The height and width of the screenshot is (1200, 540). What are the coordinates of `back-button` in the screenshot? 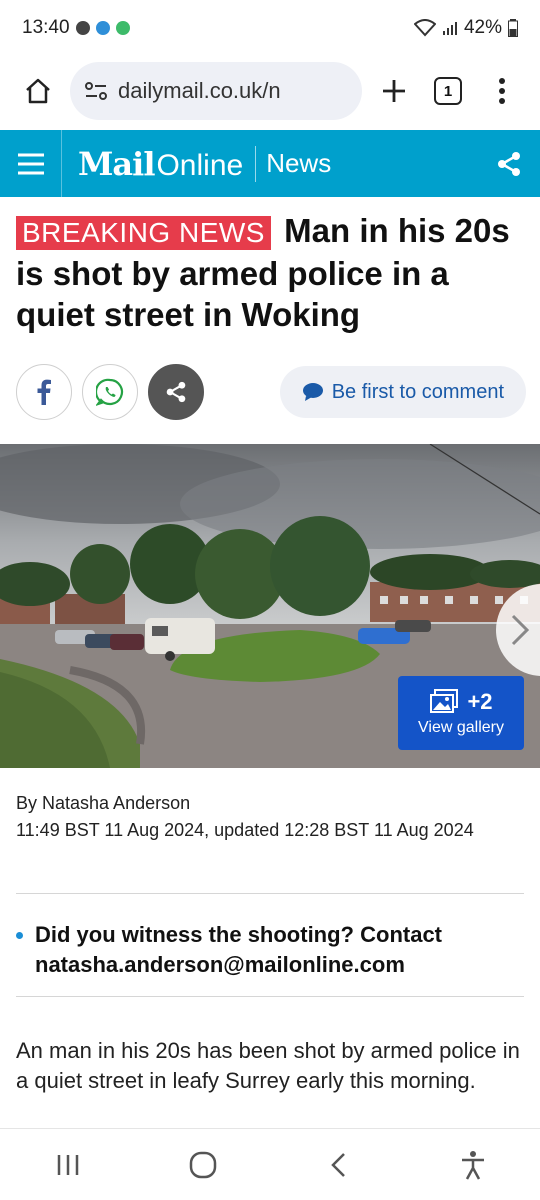 It's located at (338, 1165).